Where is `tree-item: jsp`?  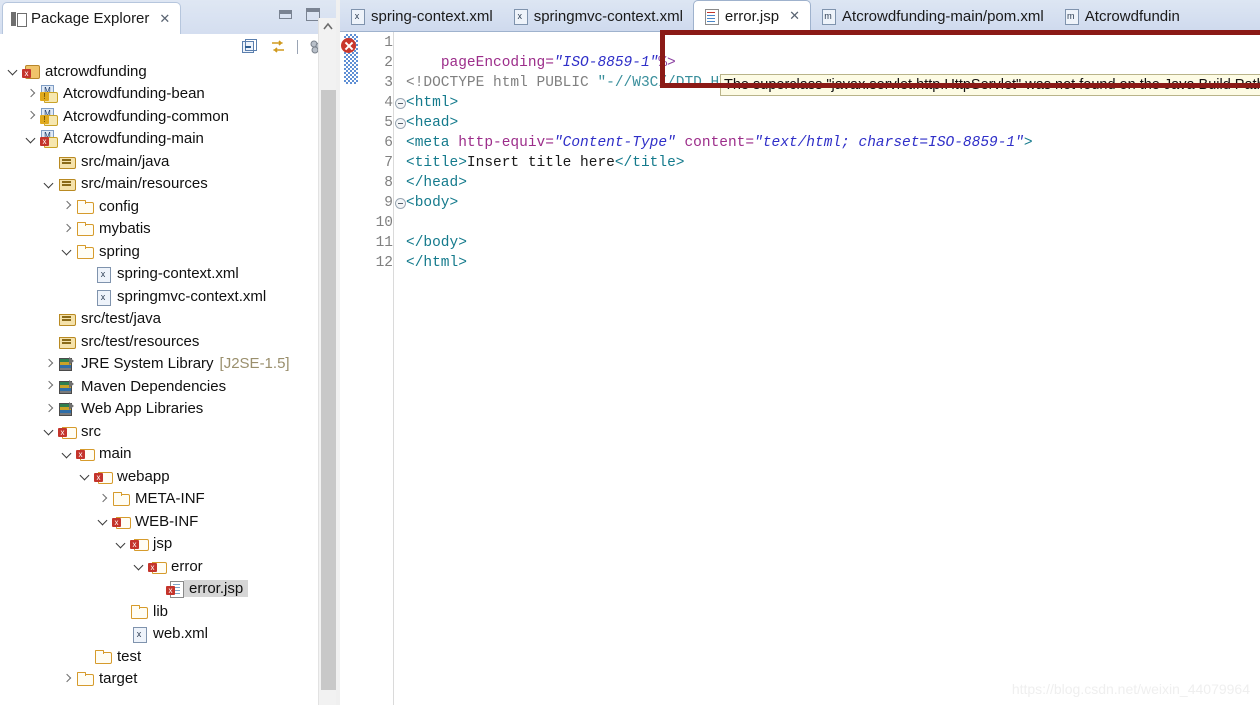 tree-item: jsp is located at coordinates (159, 544).